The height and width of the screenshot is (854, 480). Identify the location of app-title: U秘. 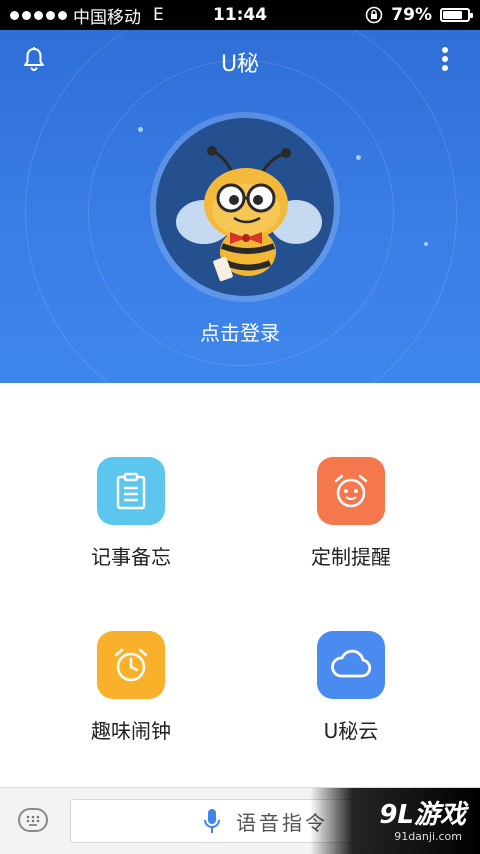
(240, 64).